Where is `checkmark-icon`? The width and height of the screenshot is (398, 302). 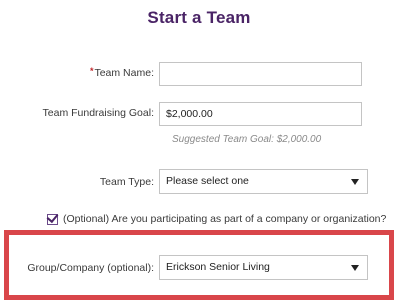
checkmark-icon is located at coordinates (52, 216).